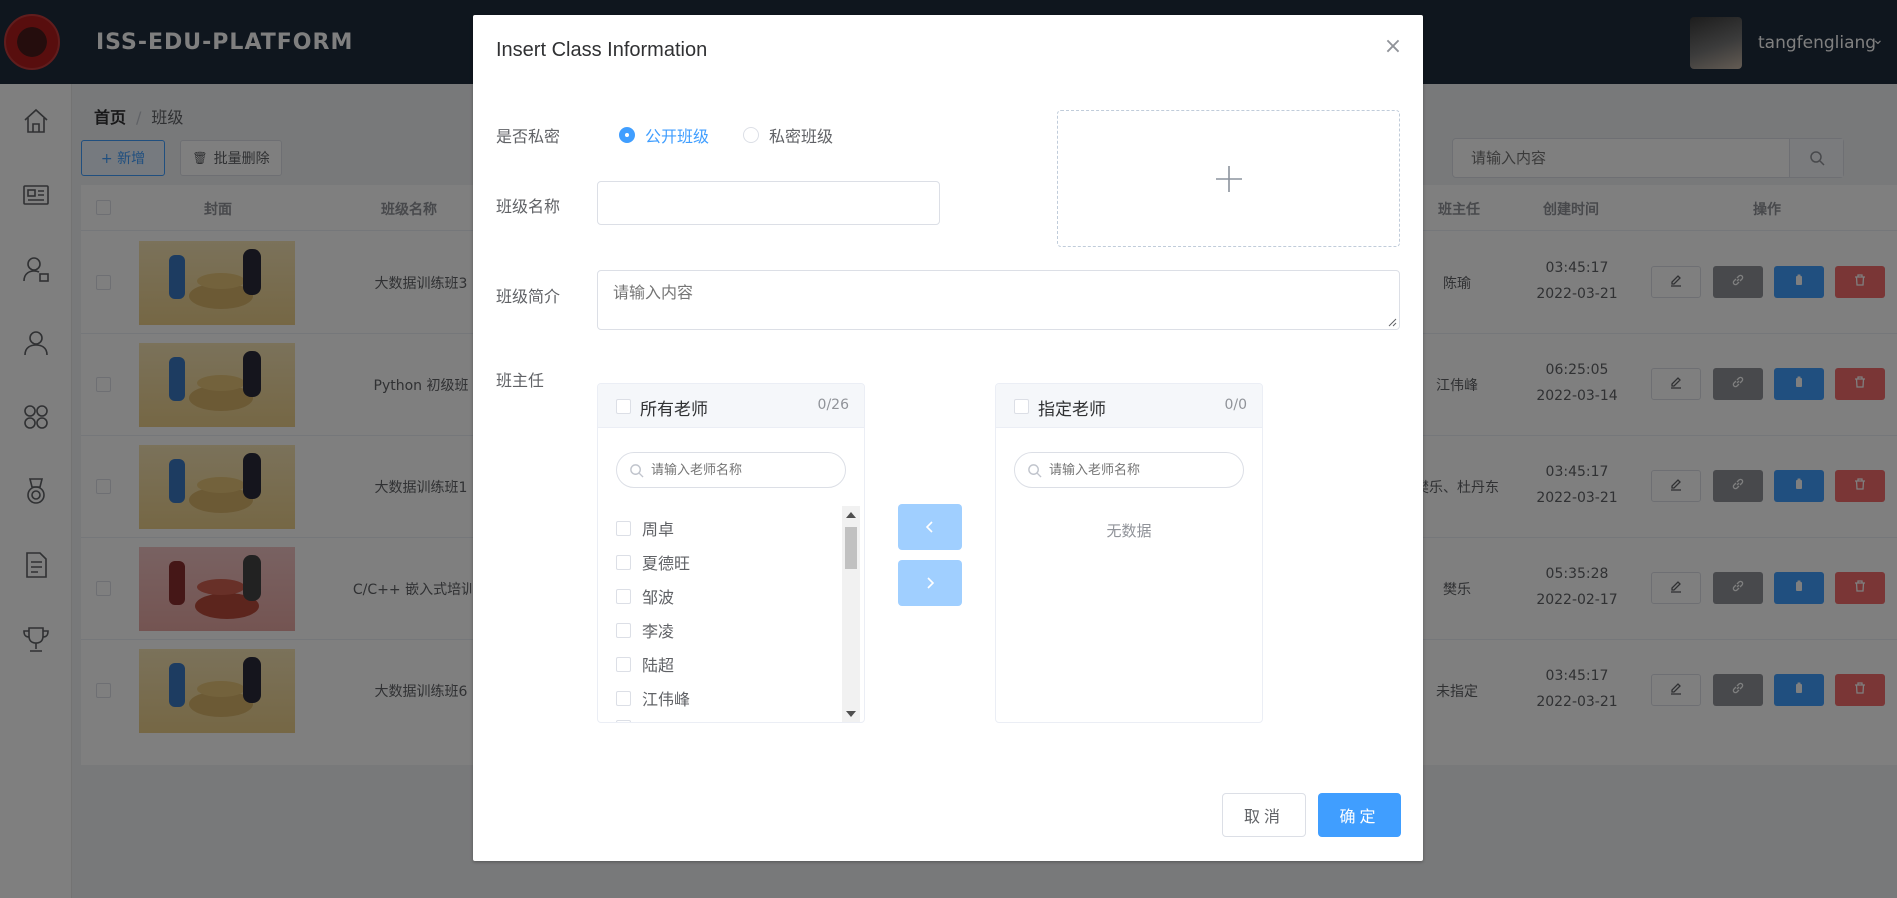  I want to click on scroll-thumb, so click(851, 548).